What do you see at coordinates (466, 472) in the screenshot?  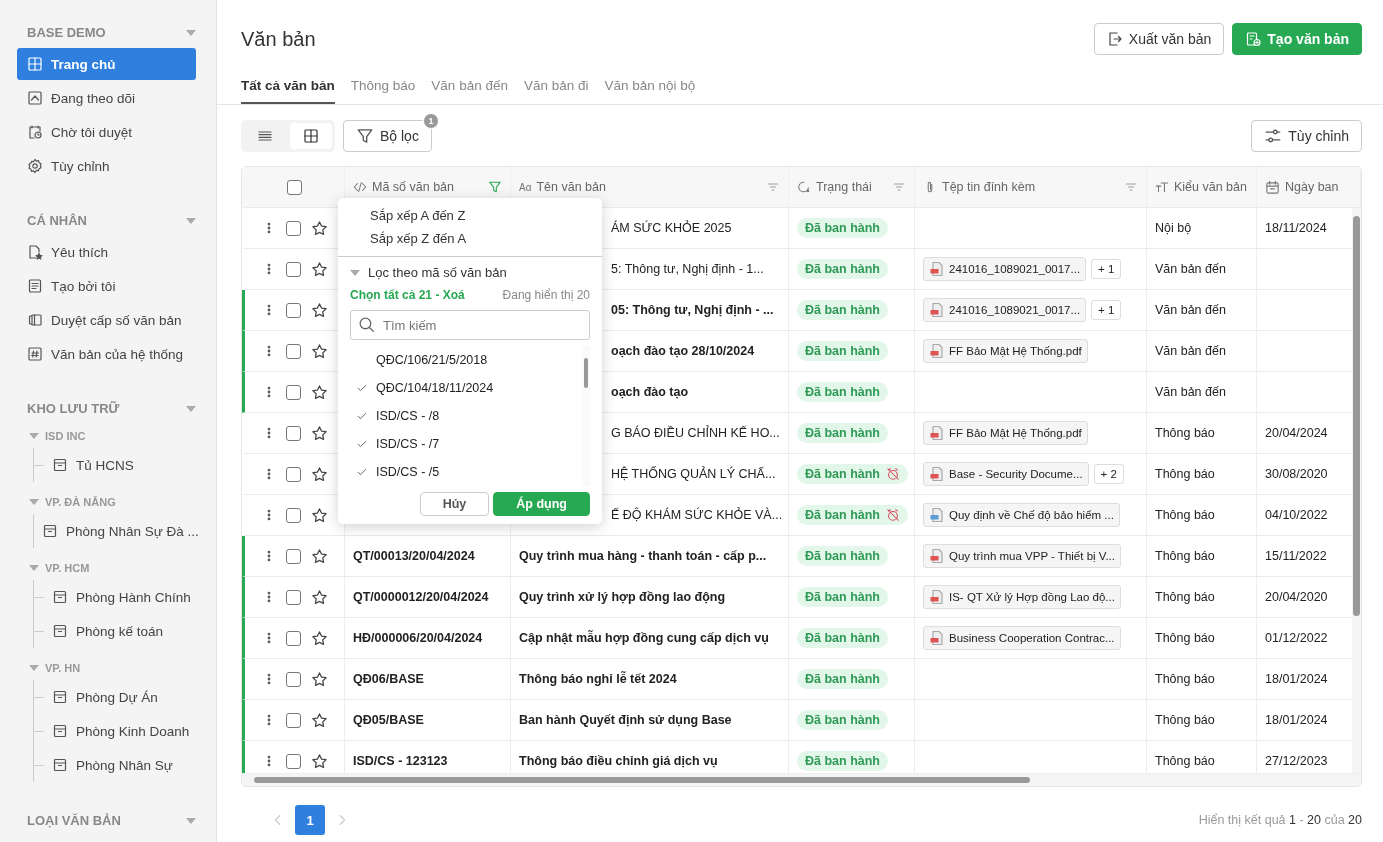 I see `filter-option: ISD/CS - /5` at bounding box center [466, 472].